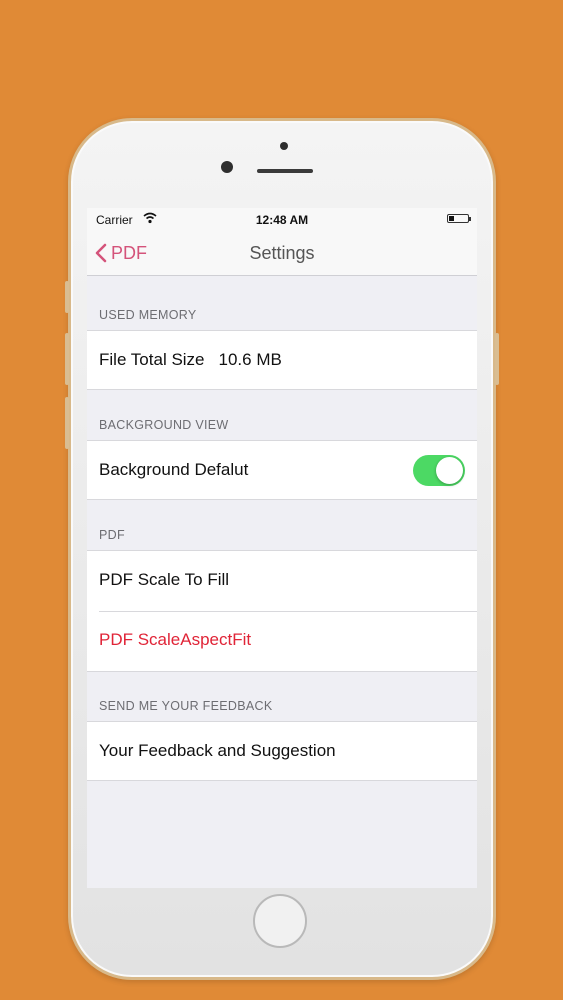 The height and width of the screenshot is (1000, 563). What do you see at coordinates (175, 639) in the screenshot?
I see `pdf-scale-aspect-fit-label: PDF ScaleAspectFit` at bounding box center [175, 639].